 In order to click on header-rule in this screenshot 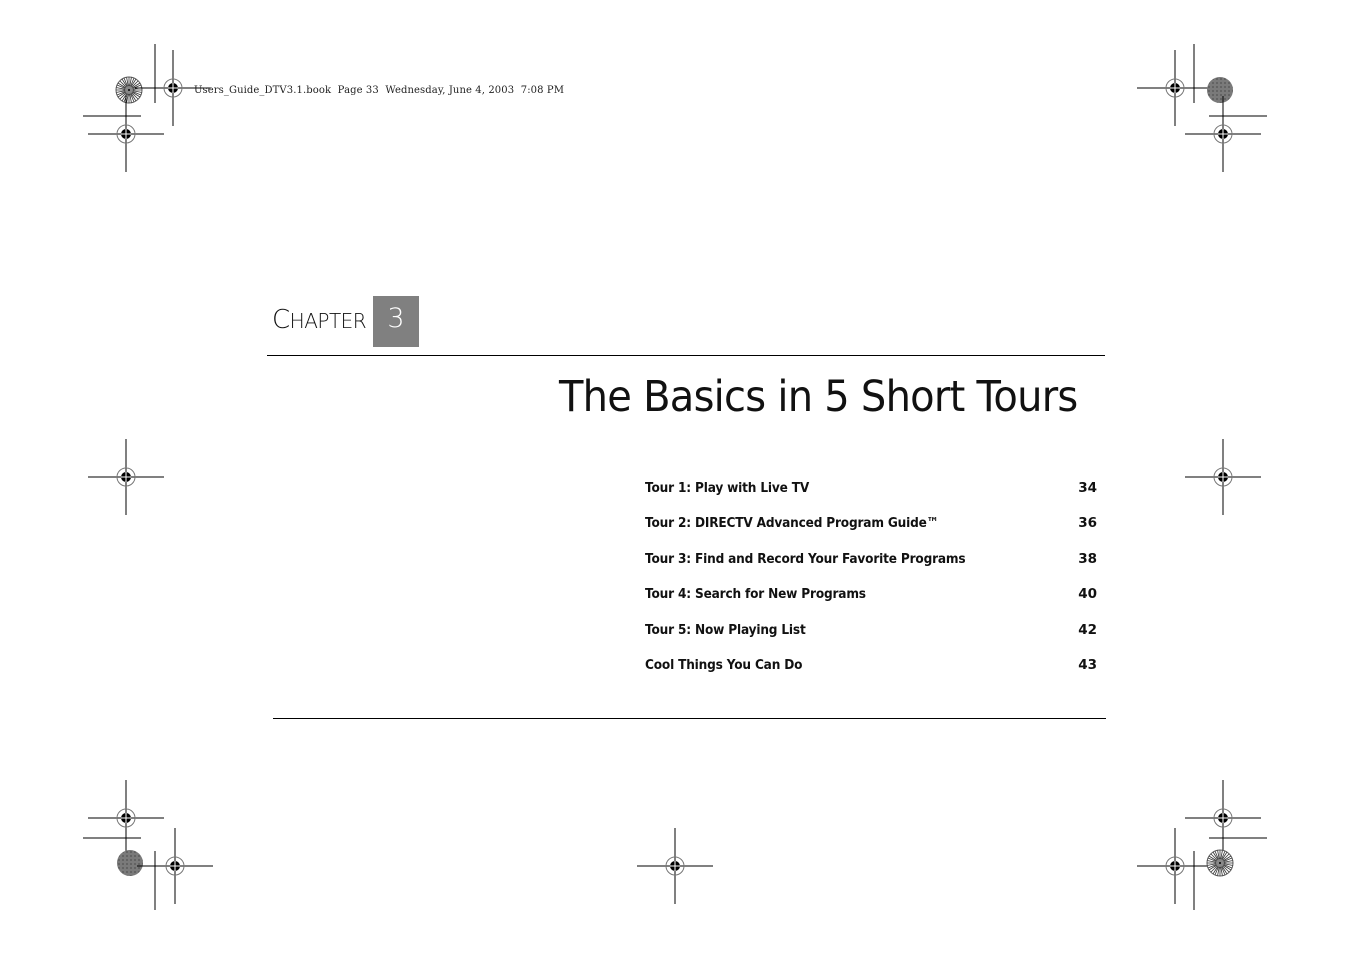, I will do `click(686, 355)`.